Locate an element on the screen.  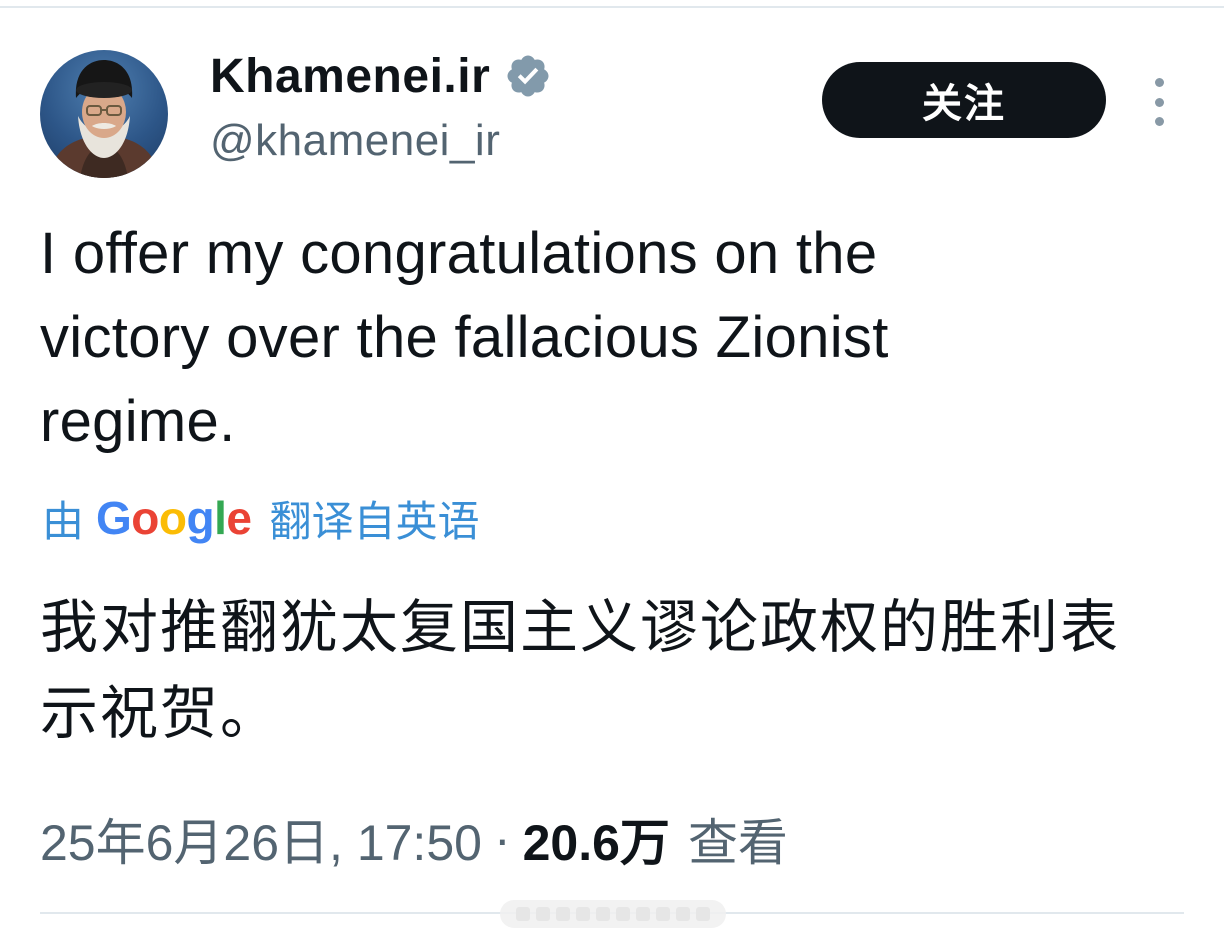
profile-photo-icon is located at coordinates (104, 119).